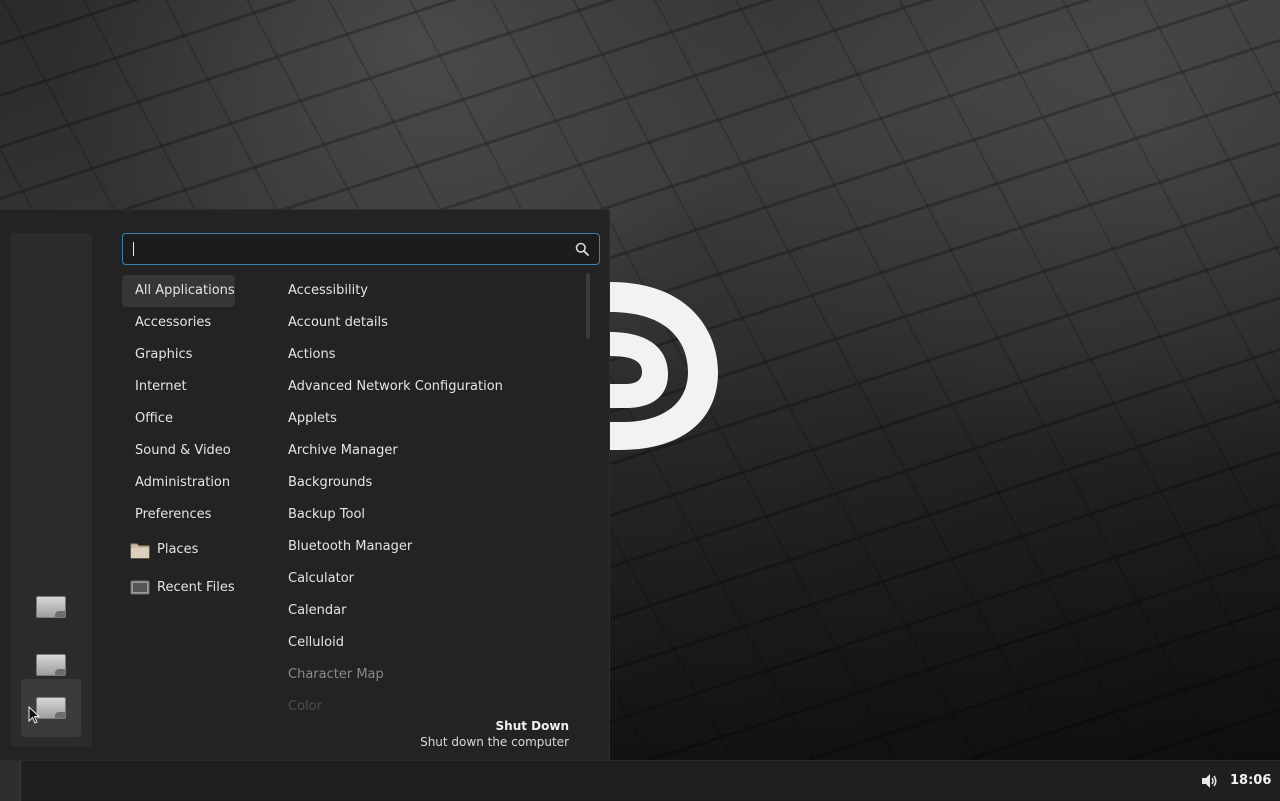  I want to click on menu-applet-button, so click(10, 781).